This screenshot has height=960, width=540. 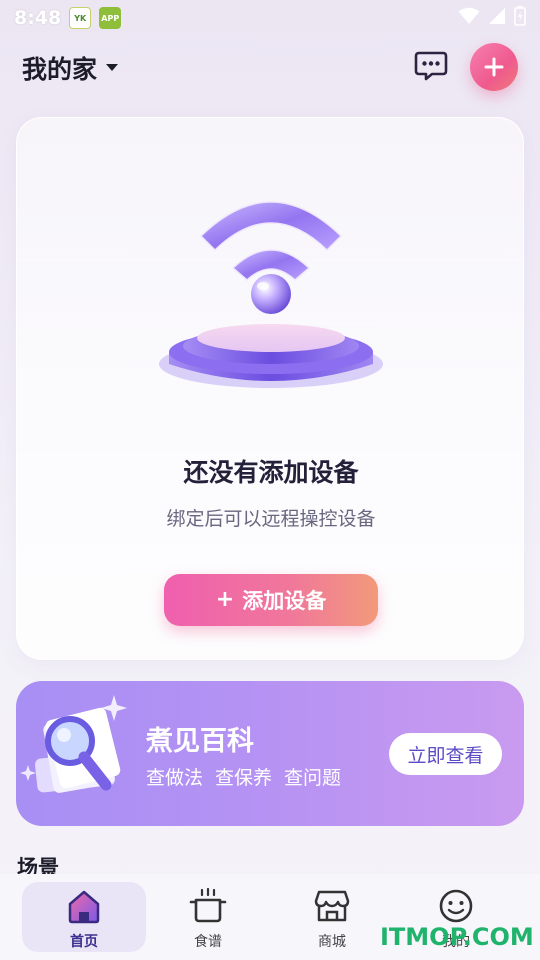 What do you see at coordinates (520, 16) in the screenshot?
I see `battery-icon` at bounding box center [520, 16].